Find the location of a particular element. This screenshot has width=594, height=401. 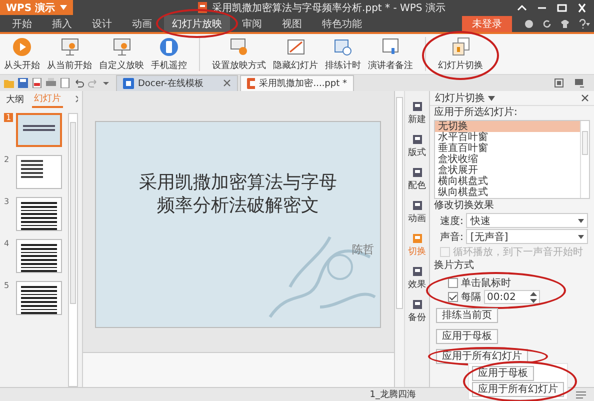

transition-item: 垂直百叶窗 is located at coordinates (507, 148).